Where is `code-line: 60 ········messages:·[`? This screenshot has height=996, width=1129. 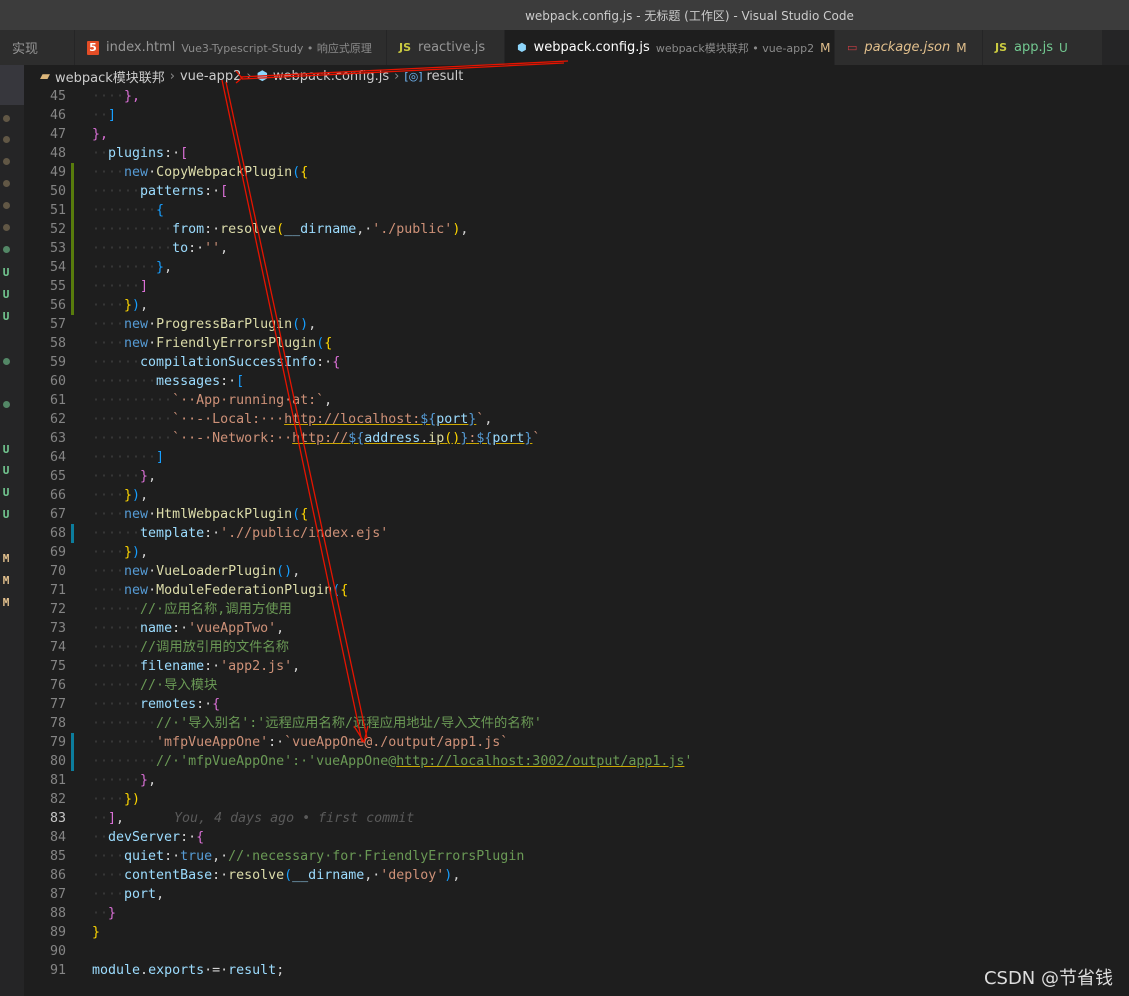 code-line: 60 ········messages:·[ is located at coordinates (576, 381).